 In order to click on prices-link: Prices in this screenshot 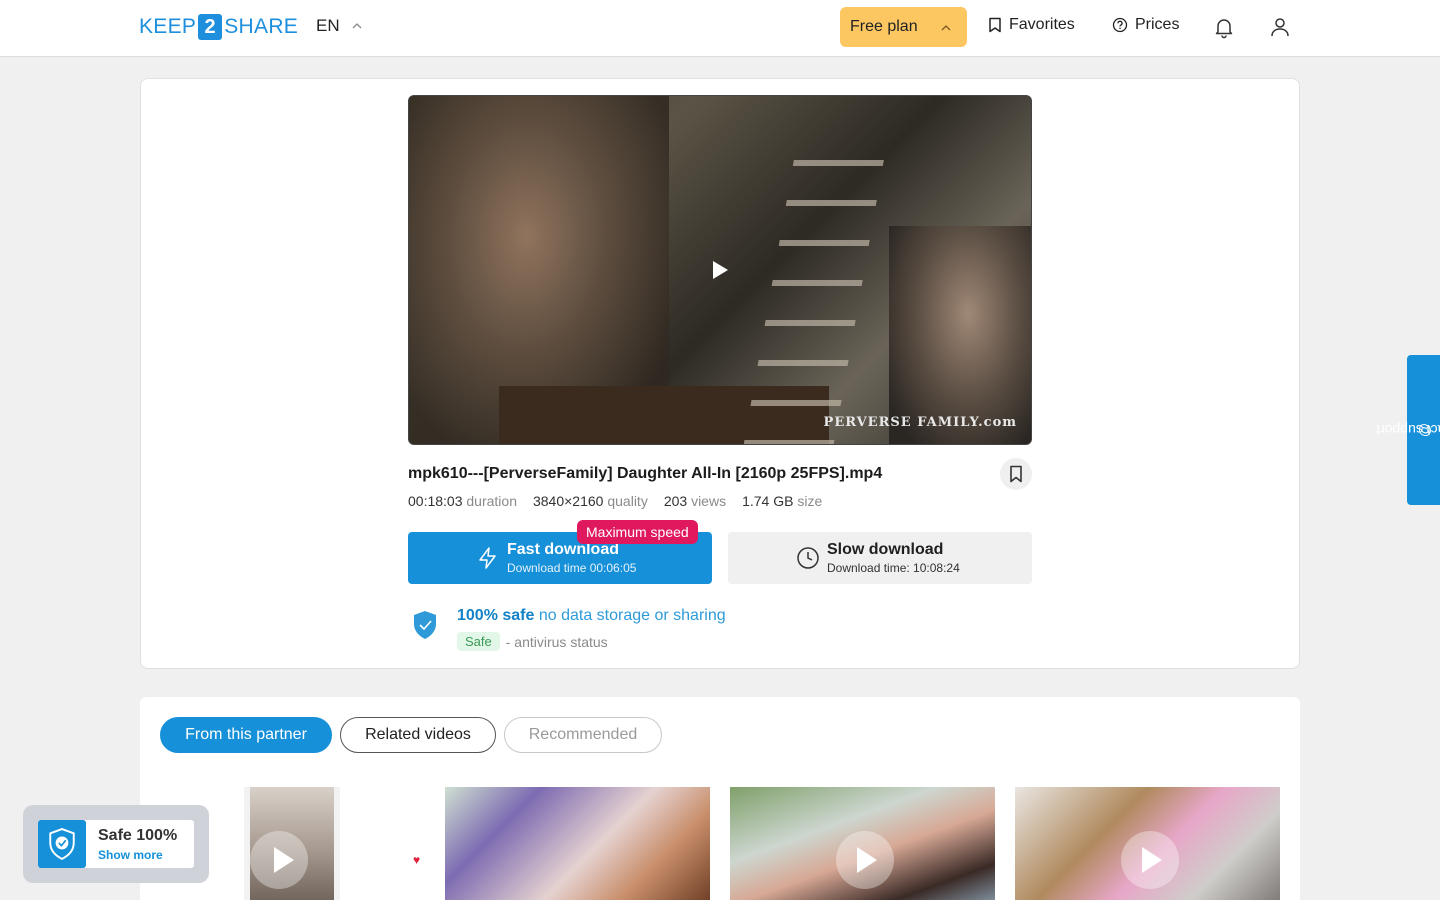, I will do `click(1145, 25)`.